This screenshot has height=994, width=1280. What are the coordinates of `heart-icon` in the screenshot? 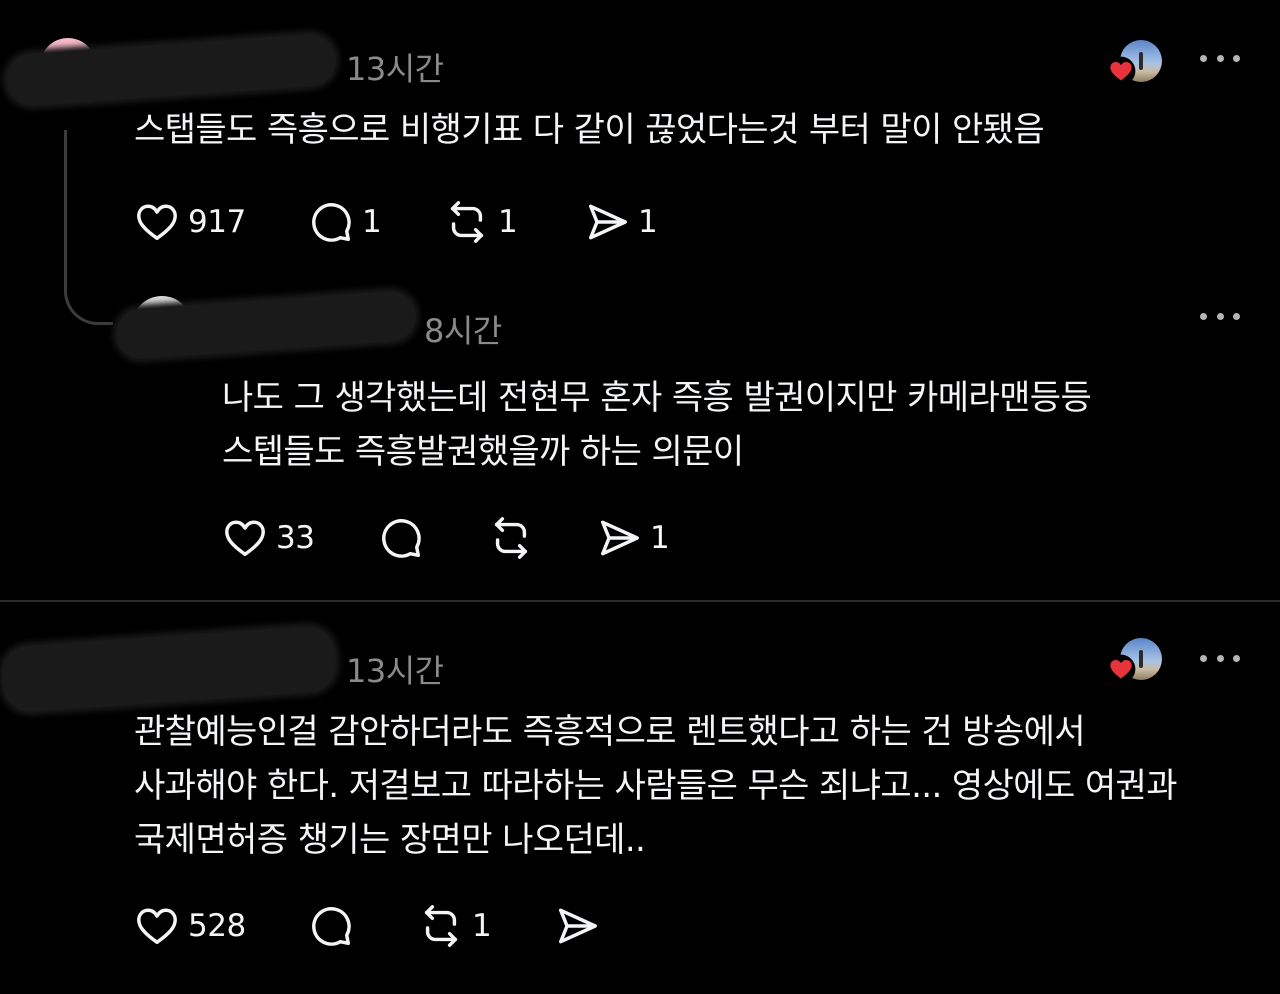 It's located at (157, 926).